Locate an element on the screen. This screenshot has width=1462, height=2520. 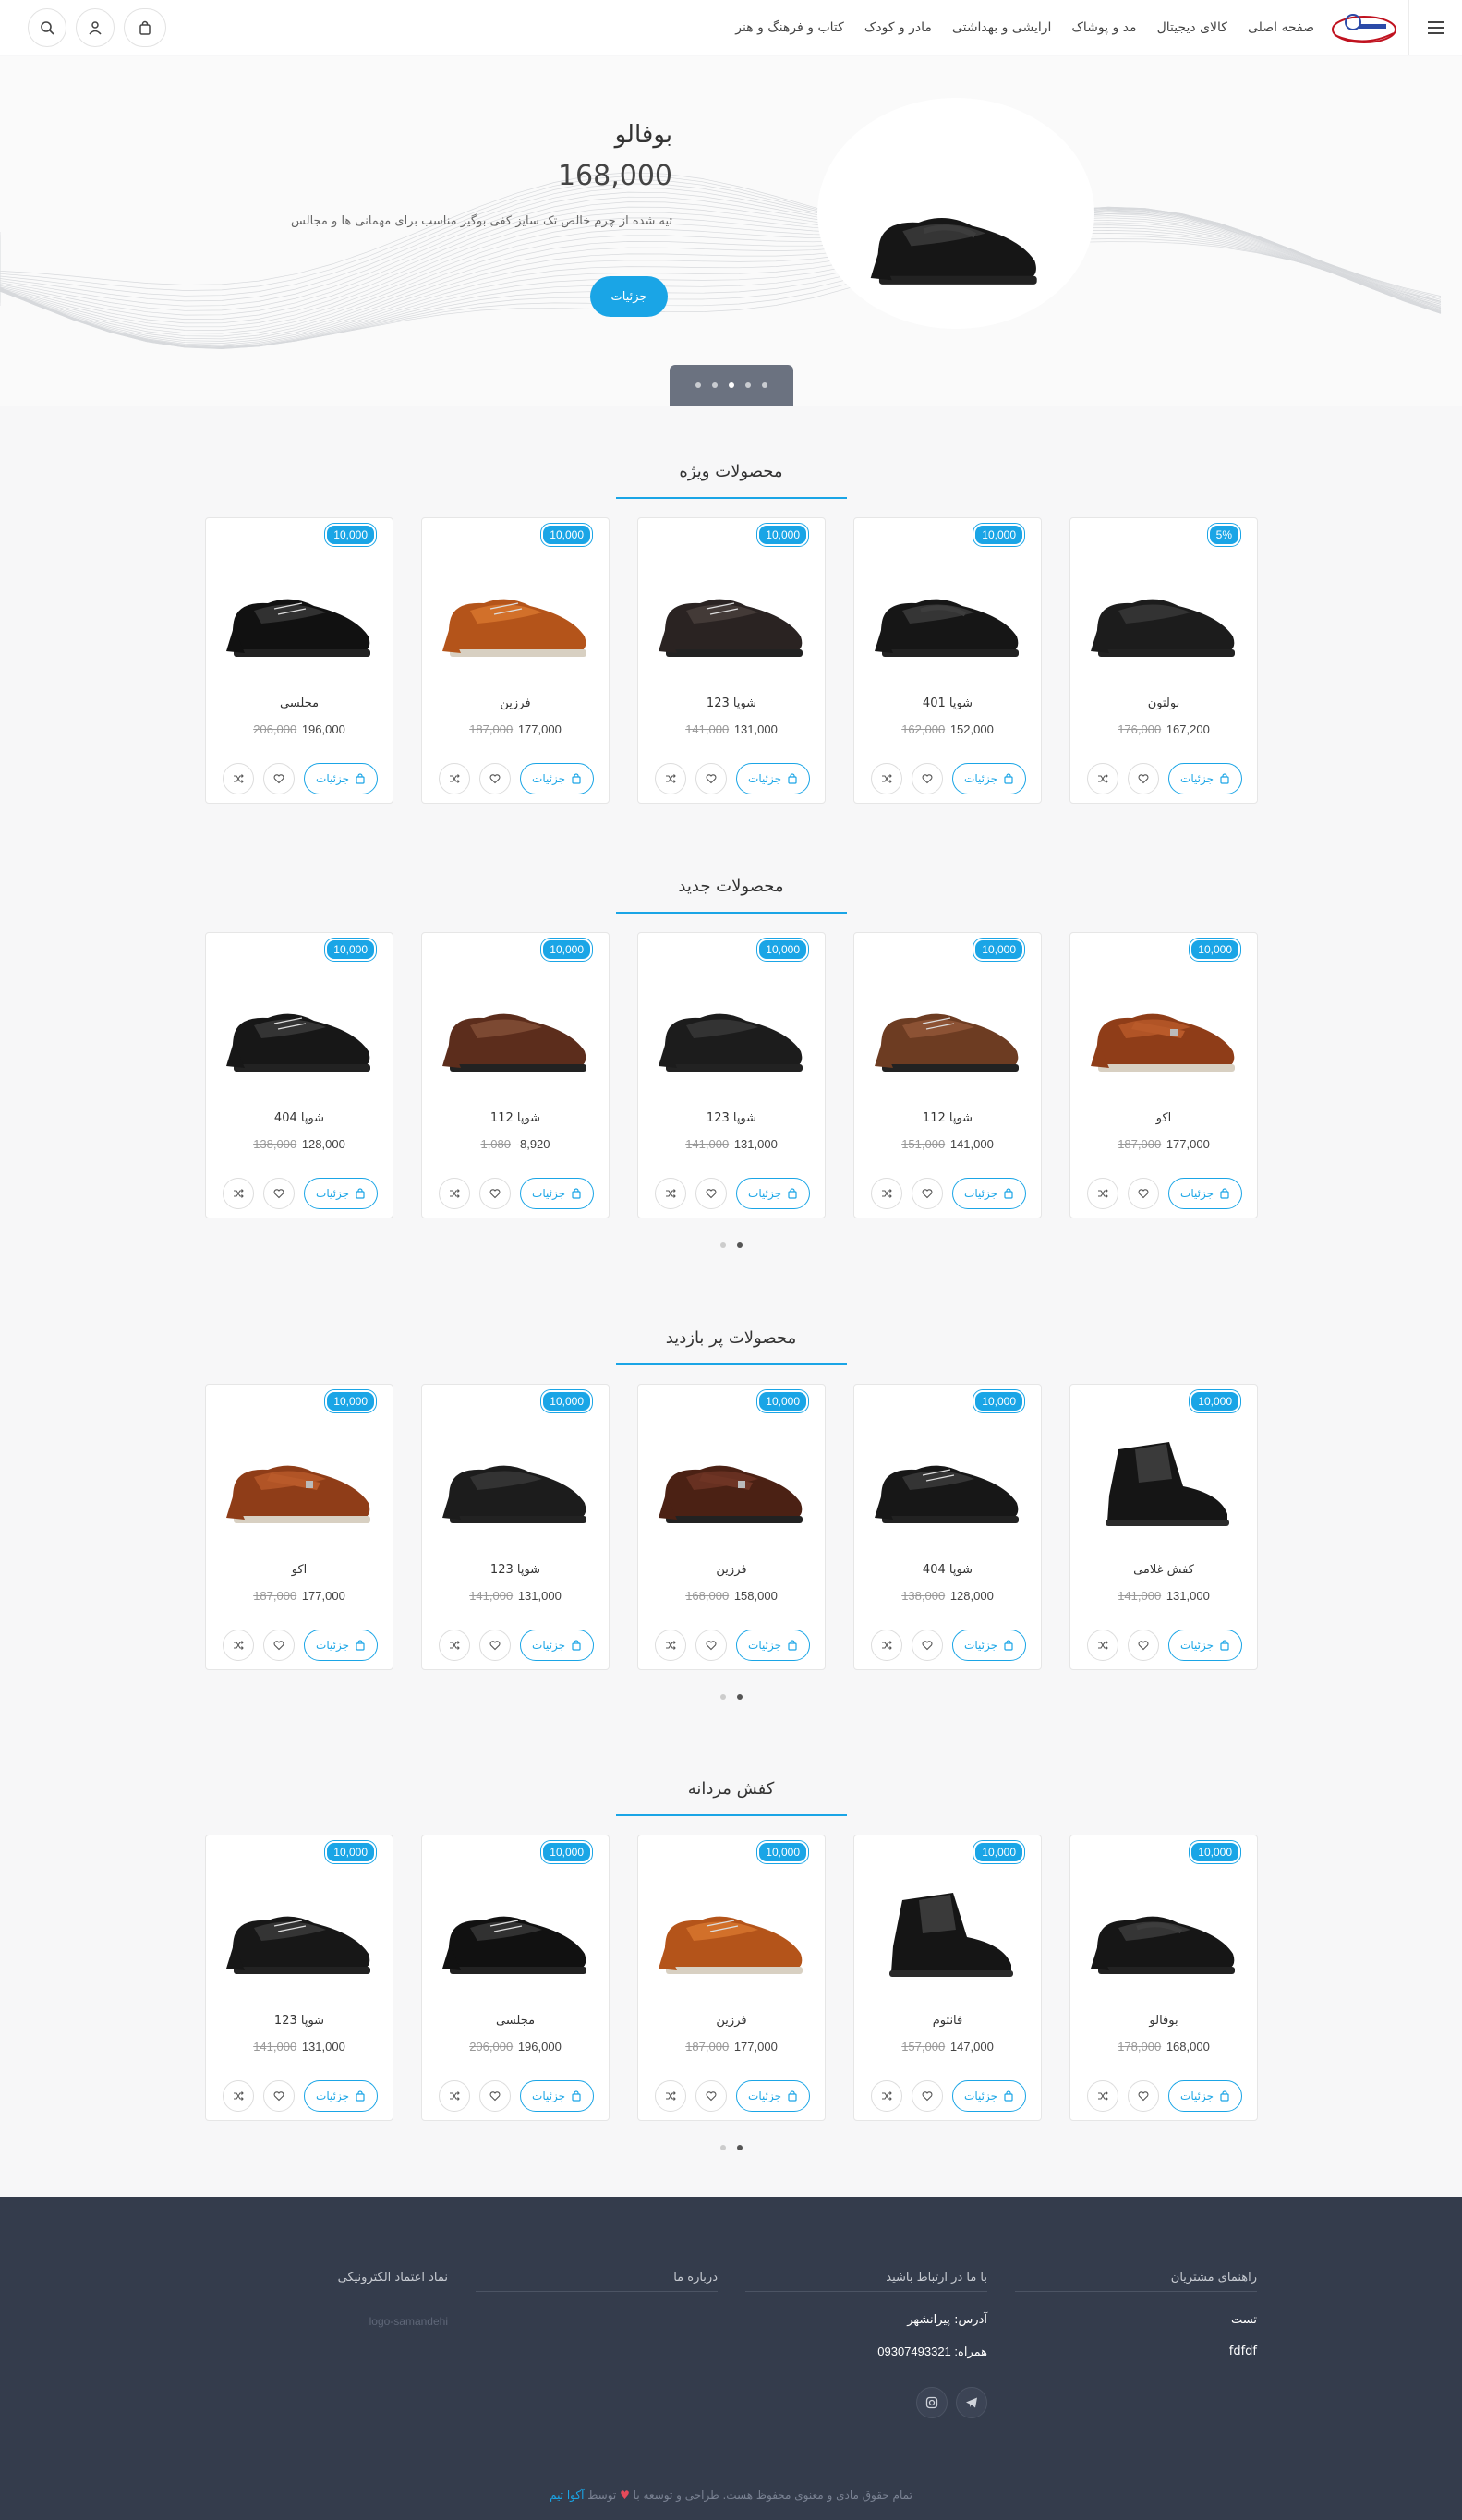
trust-badge-image: logo-samandehi is located at coordinates (408, 2321).